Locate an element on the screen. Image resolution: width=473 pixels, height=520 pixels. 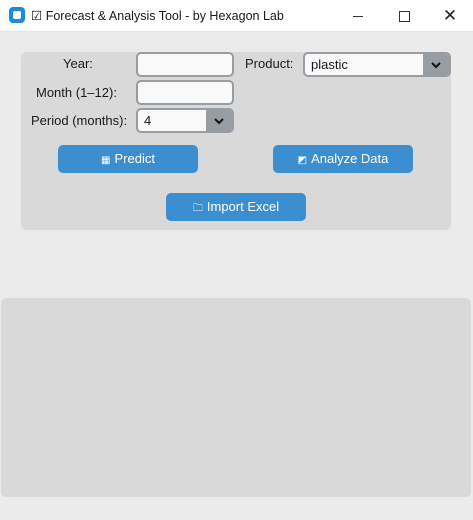
bar-chart-icon: ▦ is located at coordinates (106, 160).